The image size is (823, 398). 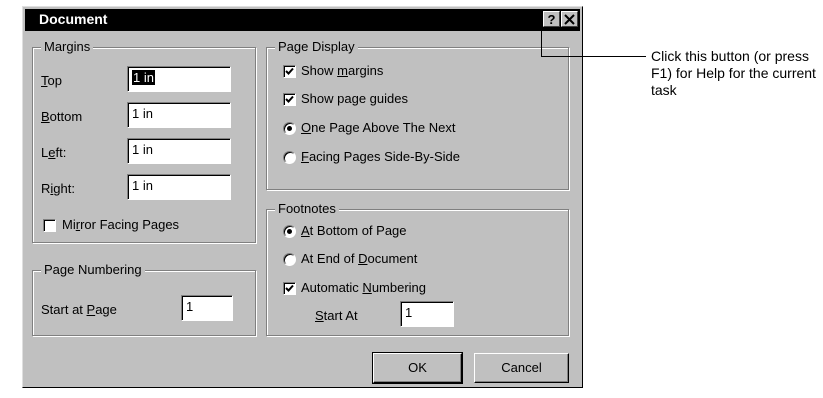 I want to click on close-button, so click(x=569, y=19).